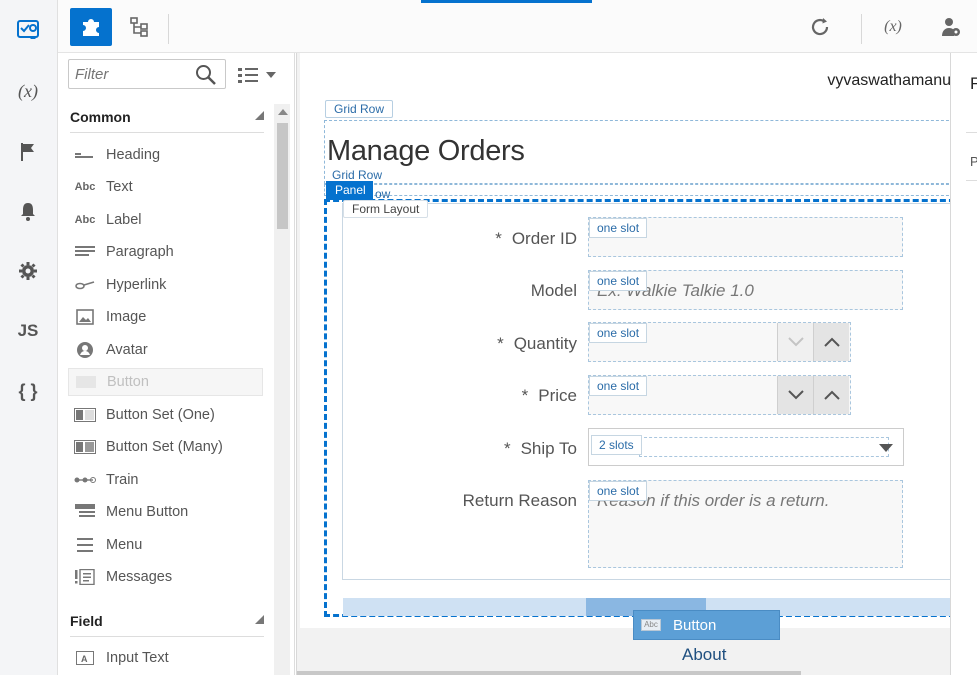  What do you see at coordinates (165, 480) in the screenshot?
I see `palette-item-train: Train` at bounding box center [165, 480].